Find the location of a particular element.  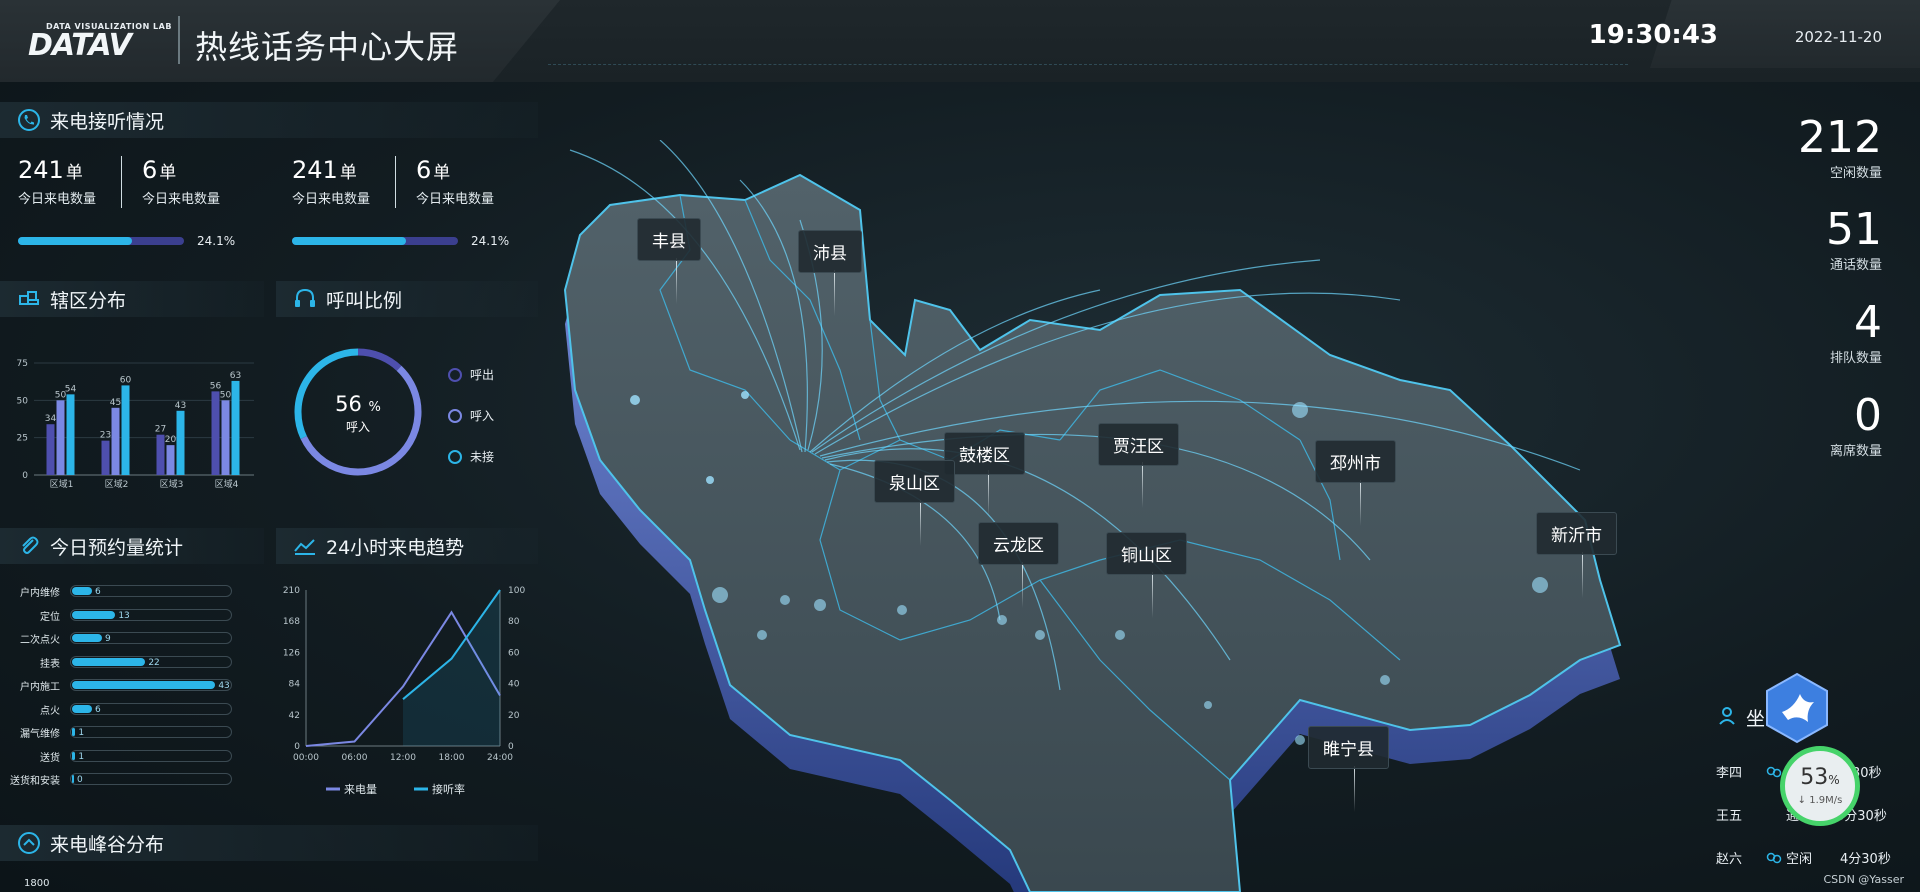

hbar-row: 挂表 22 is located at coordinates (120, 662).